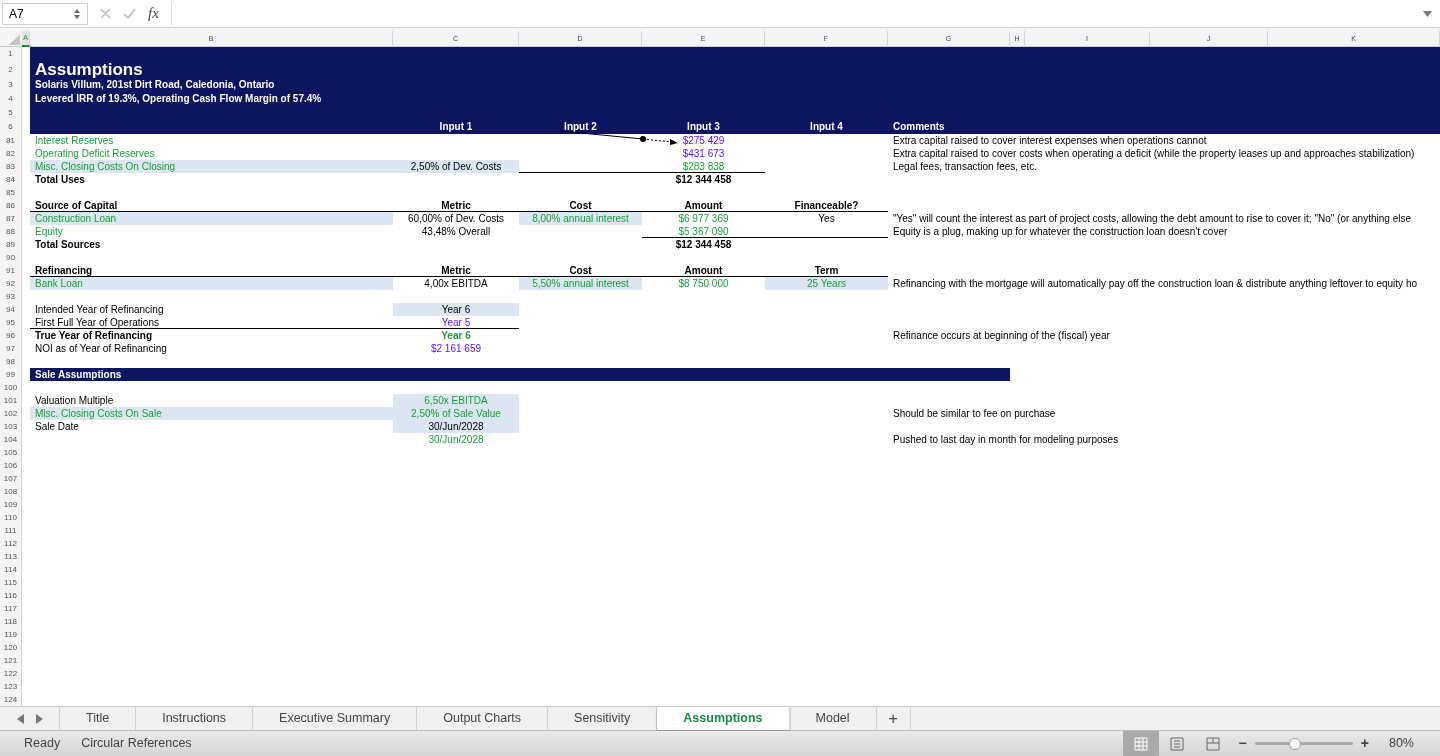 The image size is (1440, 756). Describe the element at coordinates (11, 686) in the screenshot. I see `row-number: 123` at that location.